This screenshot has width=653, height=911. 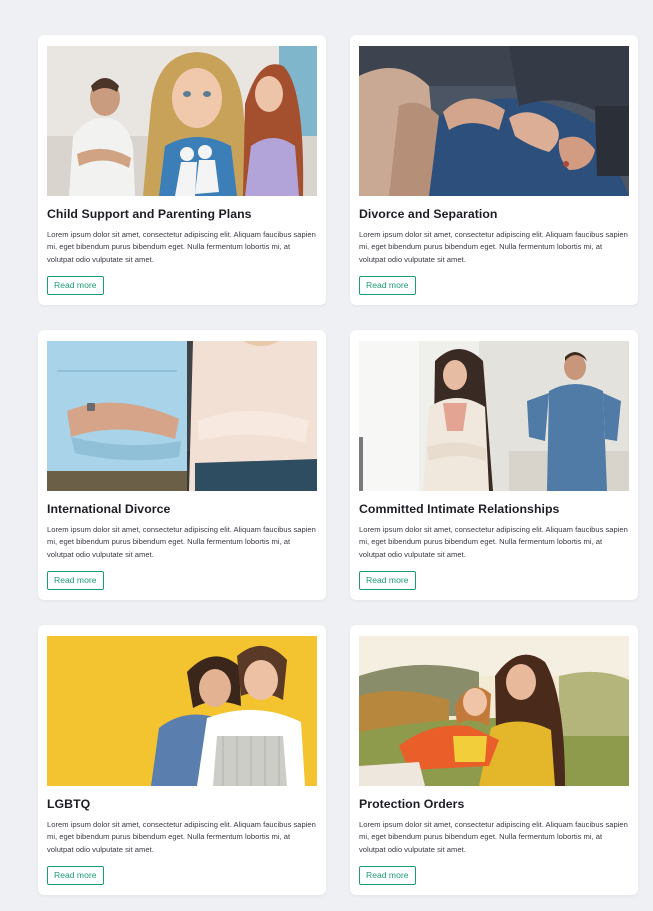 What do you see at coordinates (494, 711) in the screenshot?
I see `mother-daughter-hug-outdoors-photo` at bounding box center [494, 711].